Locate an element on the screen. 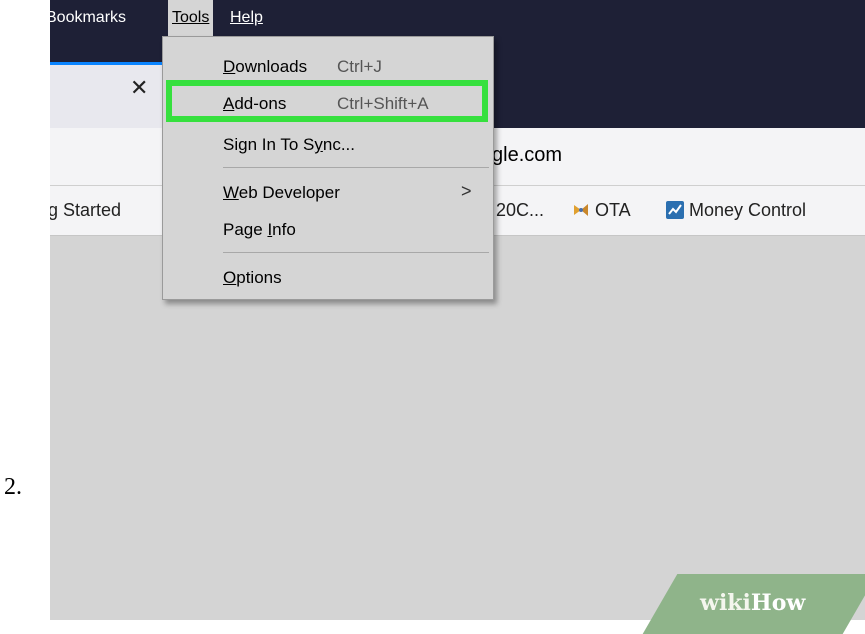 Image resolution: width=865 pixels, height=634 pixels. web-developer-label: Web Developer is located at coordinates (281, 192).